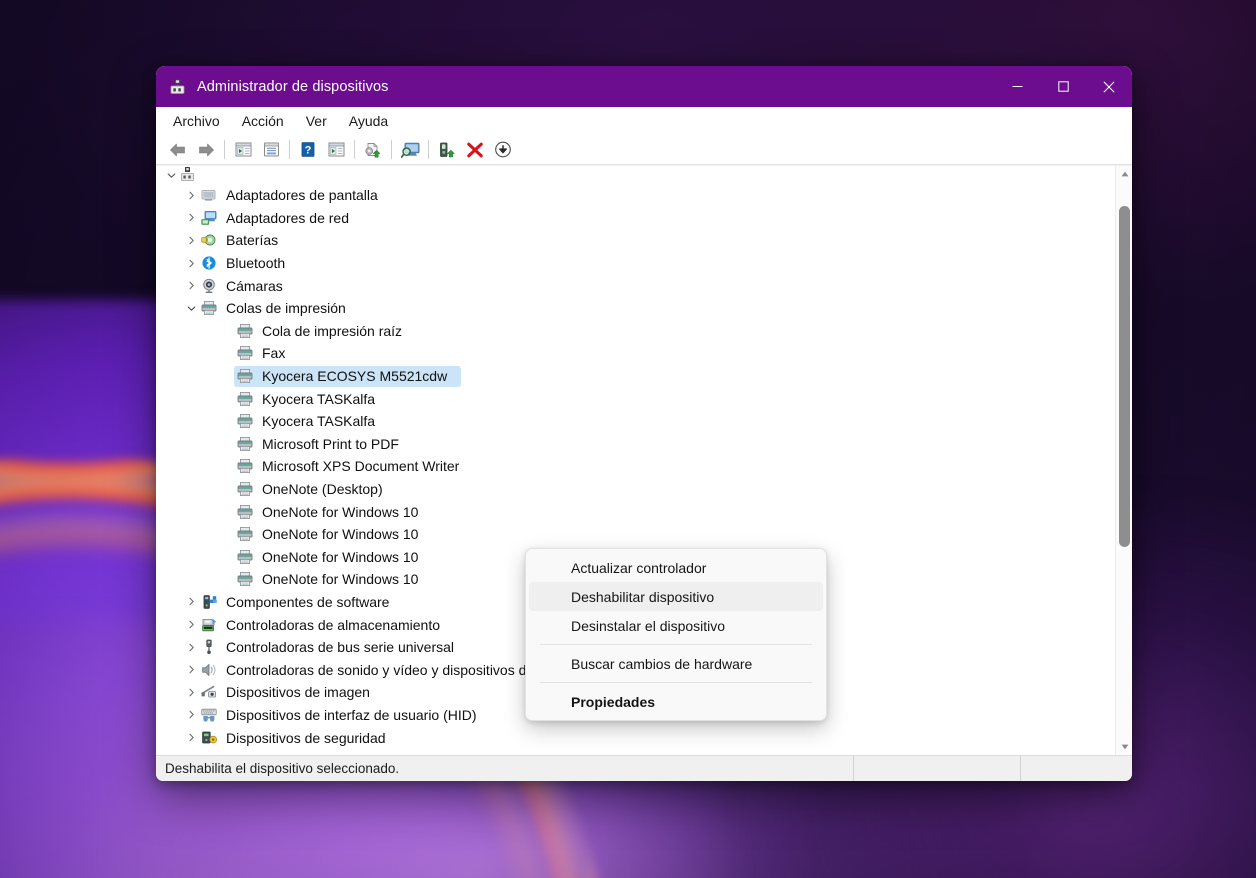 Image resolution: width=1256 pixels, height=878 pixels. What do you see at coordinates (635, 737) in the screenshot?
I see `tree-item-24: Dispositivos de seguridad` at bounding box center [635, 737].